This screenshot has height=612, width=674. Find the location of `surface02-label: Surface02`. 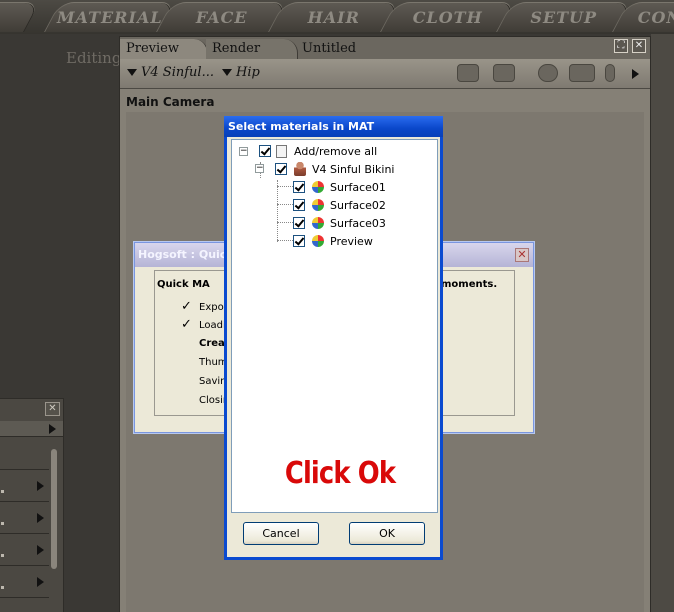

surface02-label: Surface02 is located at coordinates (358, 205).